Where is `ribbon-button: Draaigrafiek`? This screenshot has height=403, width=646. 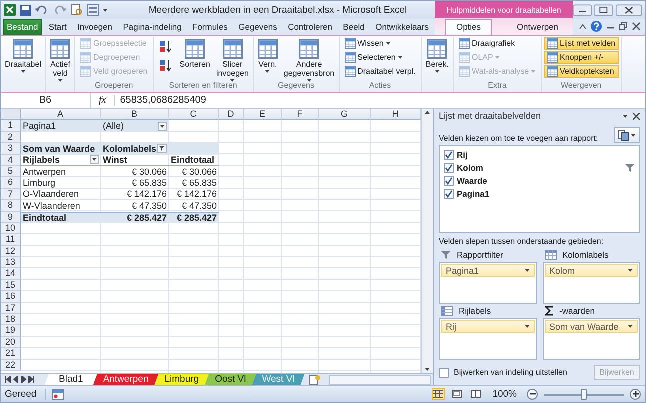 ribbon-button: Draaigrafiek is located at coordinates (498, 43).